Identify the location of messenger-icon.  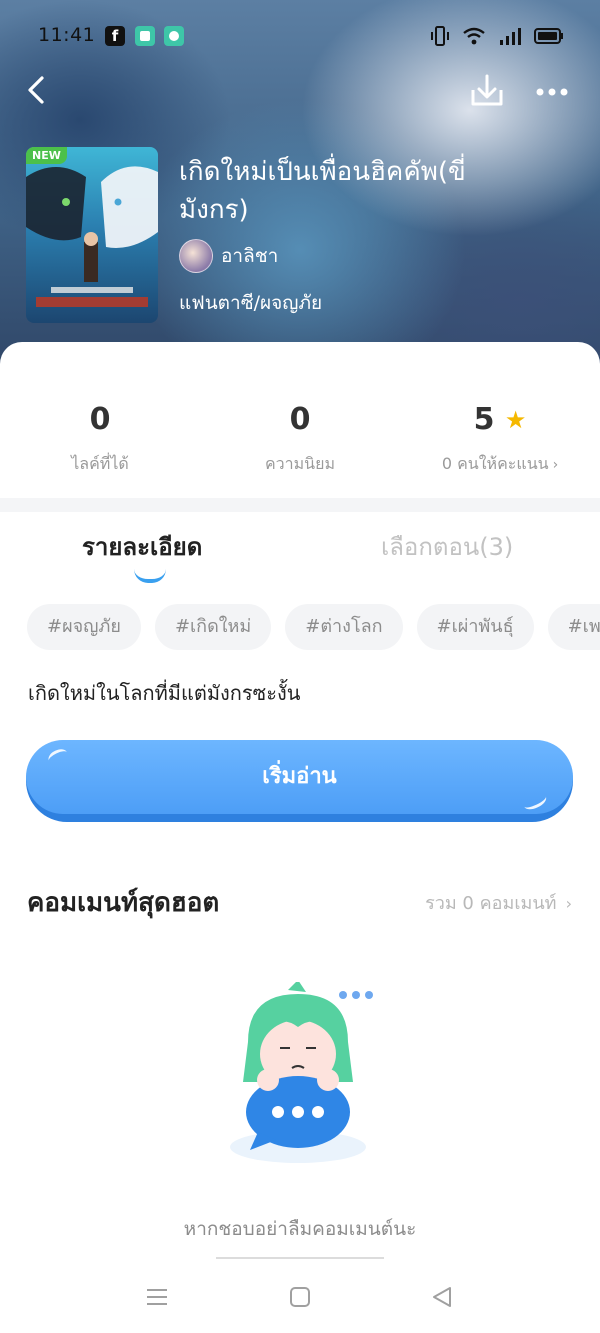
(145, 36).